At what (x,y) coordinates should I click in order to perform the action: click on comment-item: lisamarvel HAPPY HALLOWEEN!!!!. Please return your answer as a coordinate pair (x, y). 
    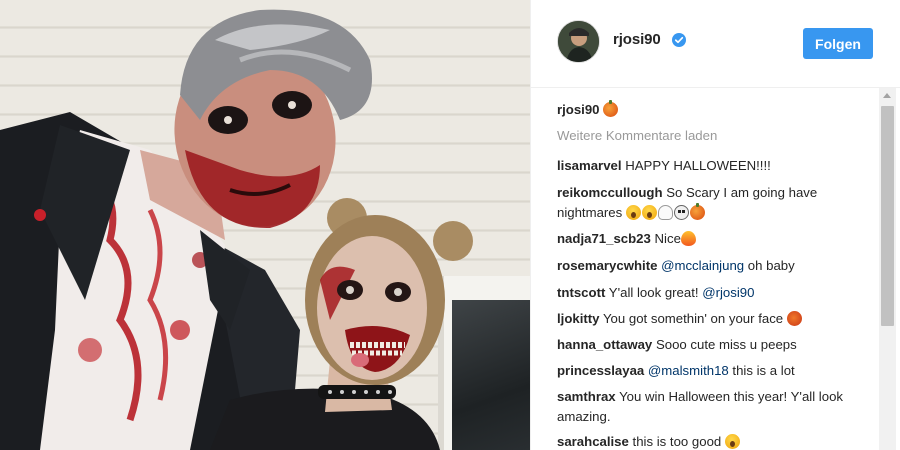
    Looking at the image, I should click on (710, 166).